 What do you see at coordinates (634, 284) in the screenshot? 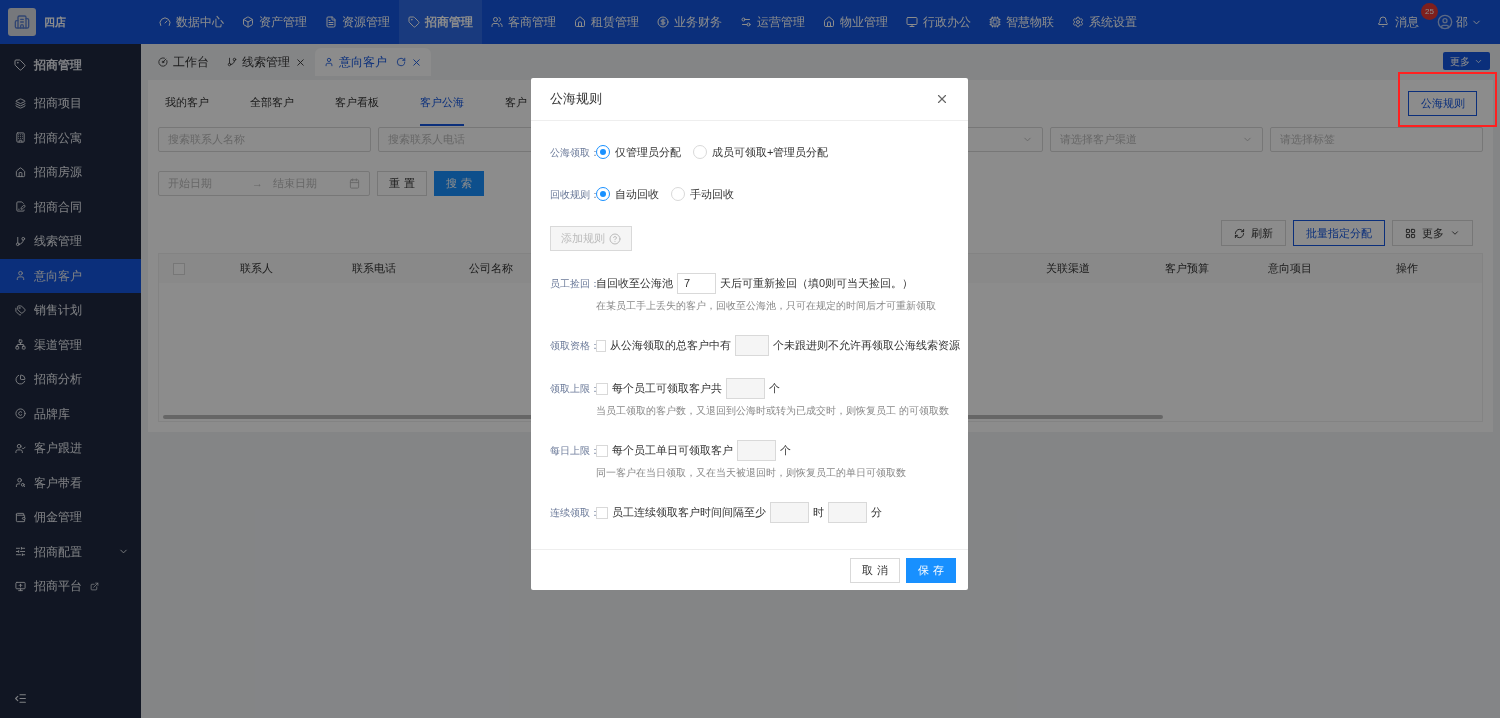
I see `form-text: 自回收至公海池` at bounding box center [634, 284].